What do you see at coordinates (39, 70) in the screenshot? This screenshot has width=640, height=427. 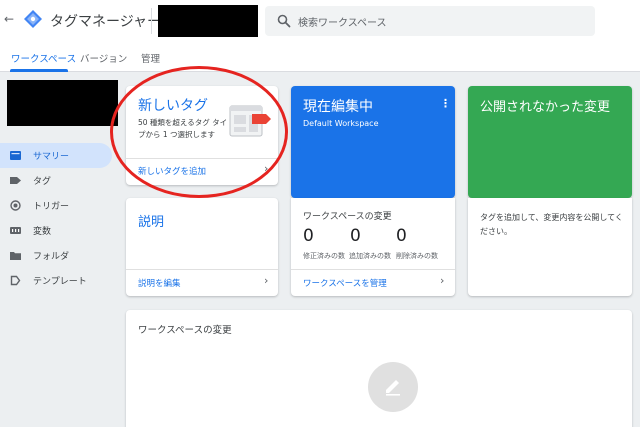 I see `active-tab-indicator` at bounding box center [39, 70].